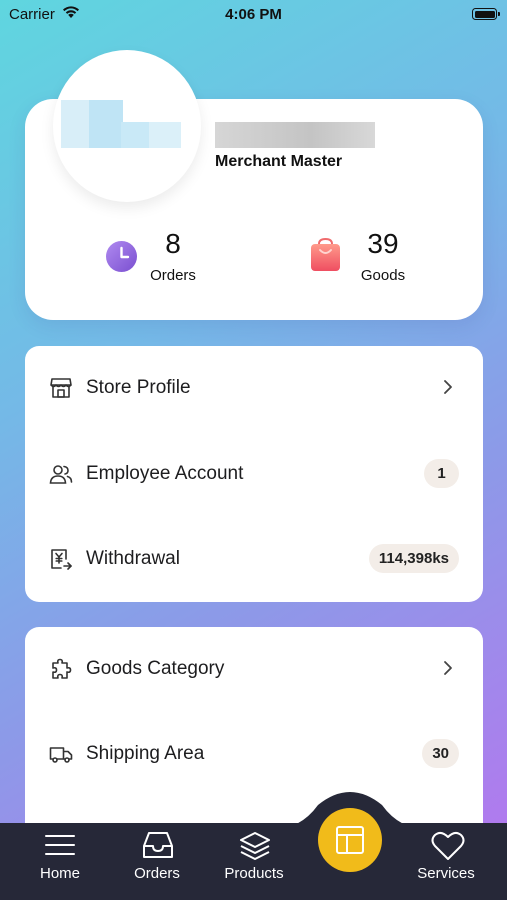 The image size is (507, 900). Describe the element at coordinates (254, 873) in the screenshot. I see `tab-products-label: Products` at that location.